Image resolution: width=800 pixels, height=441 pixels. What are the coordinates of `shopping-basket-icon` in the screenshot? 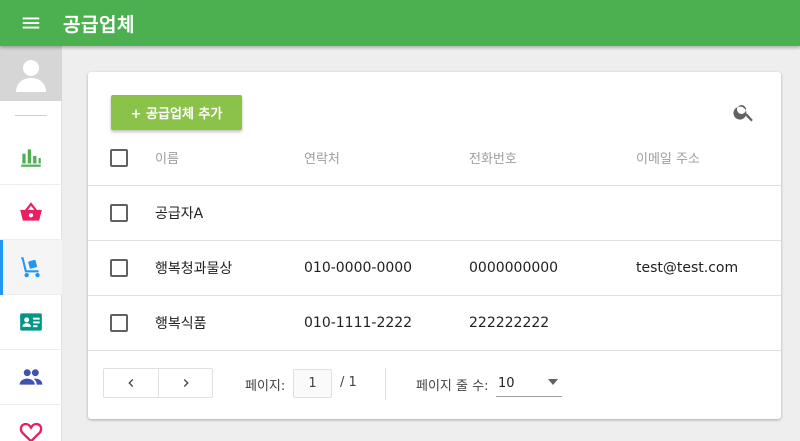 It's located at (31, 211).